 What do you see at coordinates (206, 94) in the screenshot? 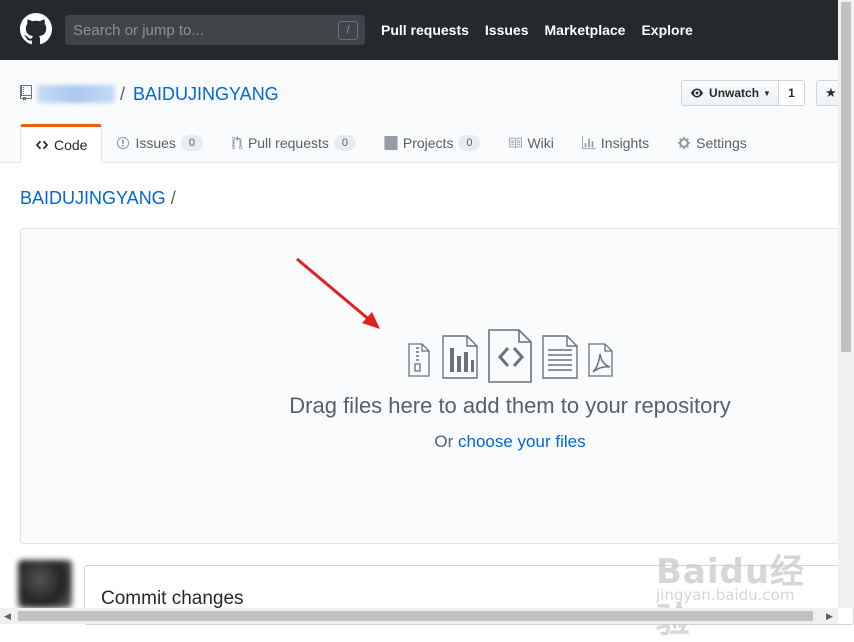
I see `repo-name-link: BAIDUJINGYANG` at bounding box center [206, 94].